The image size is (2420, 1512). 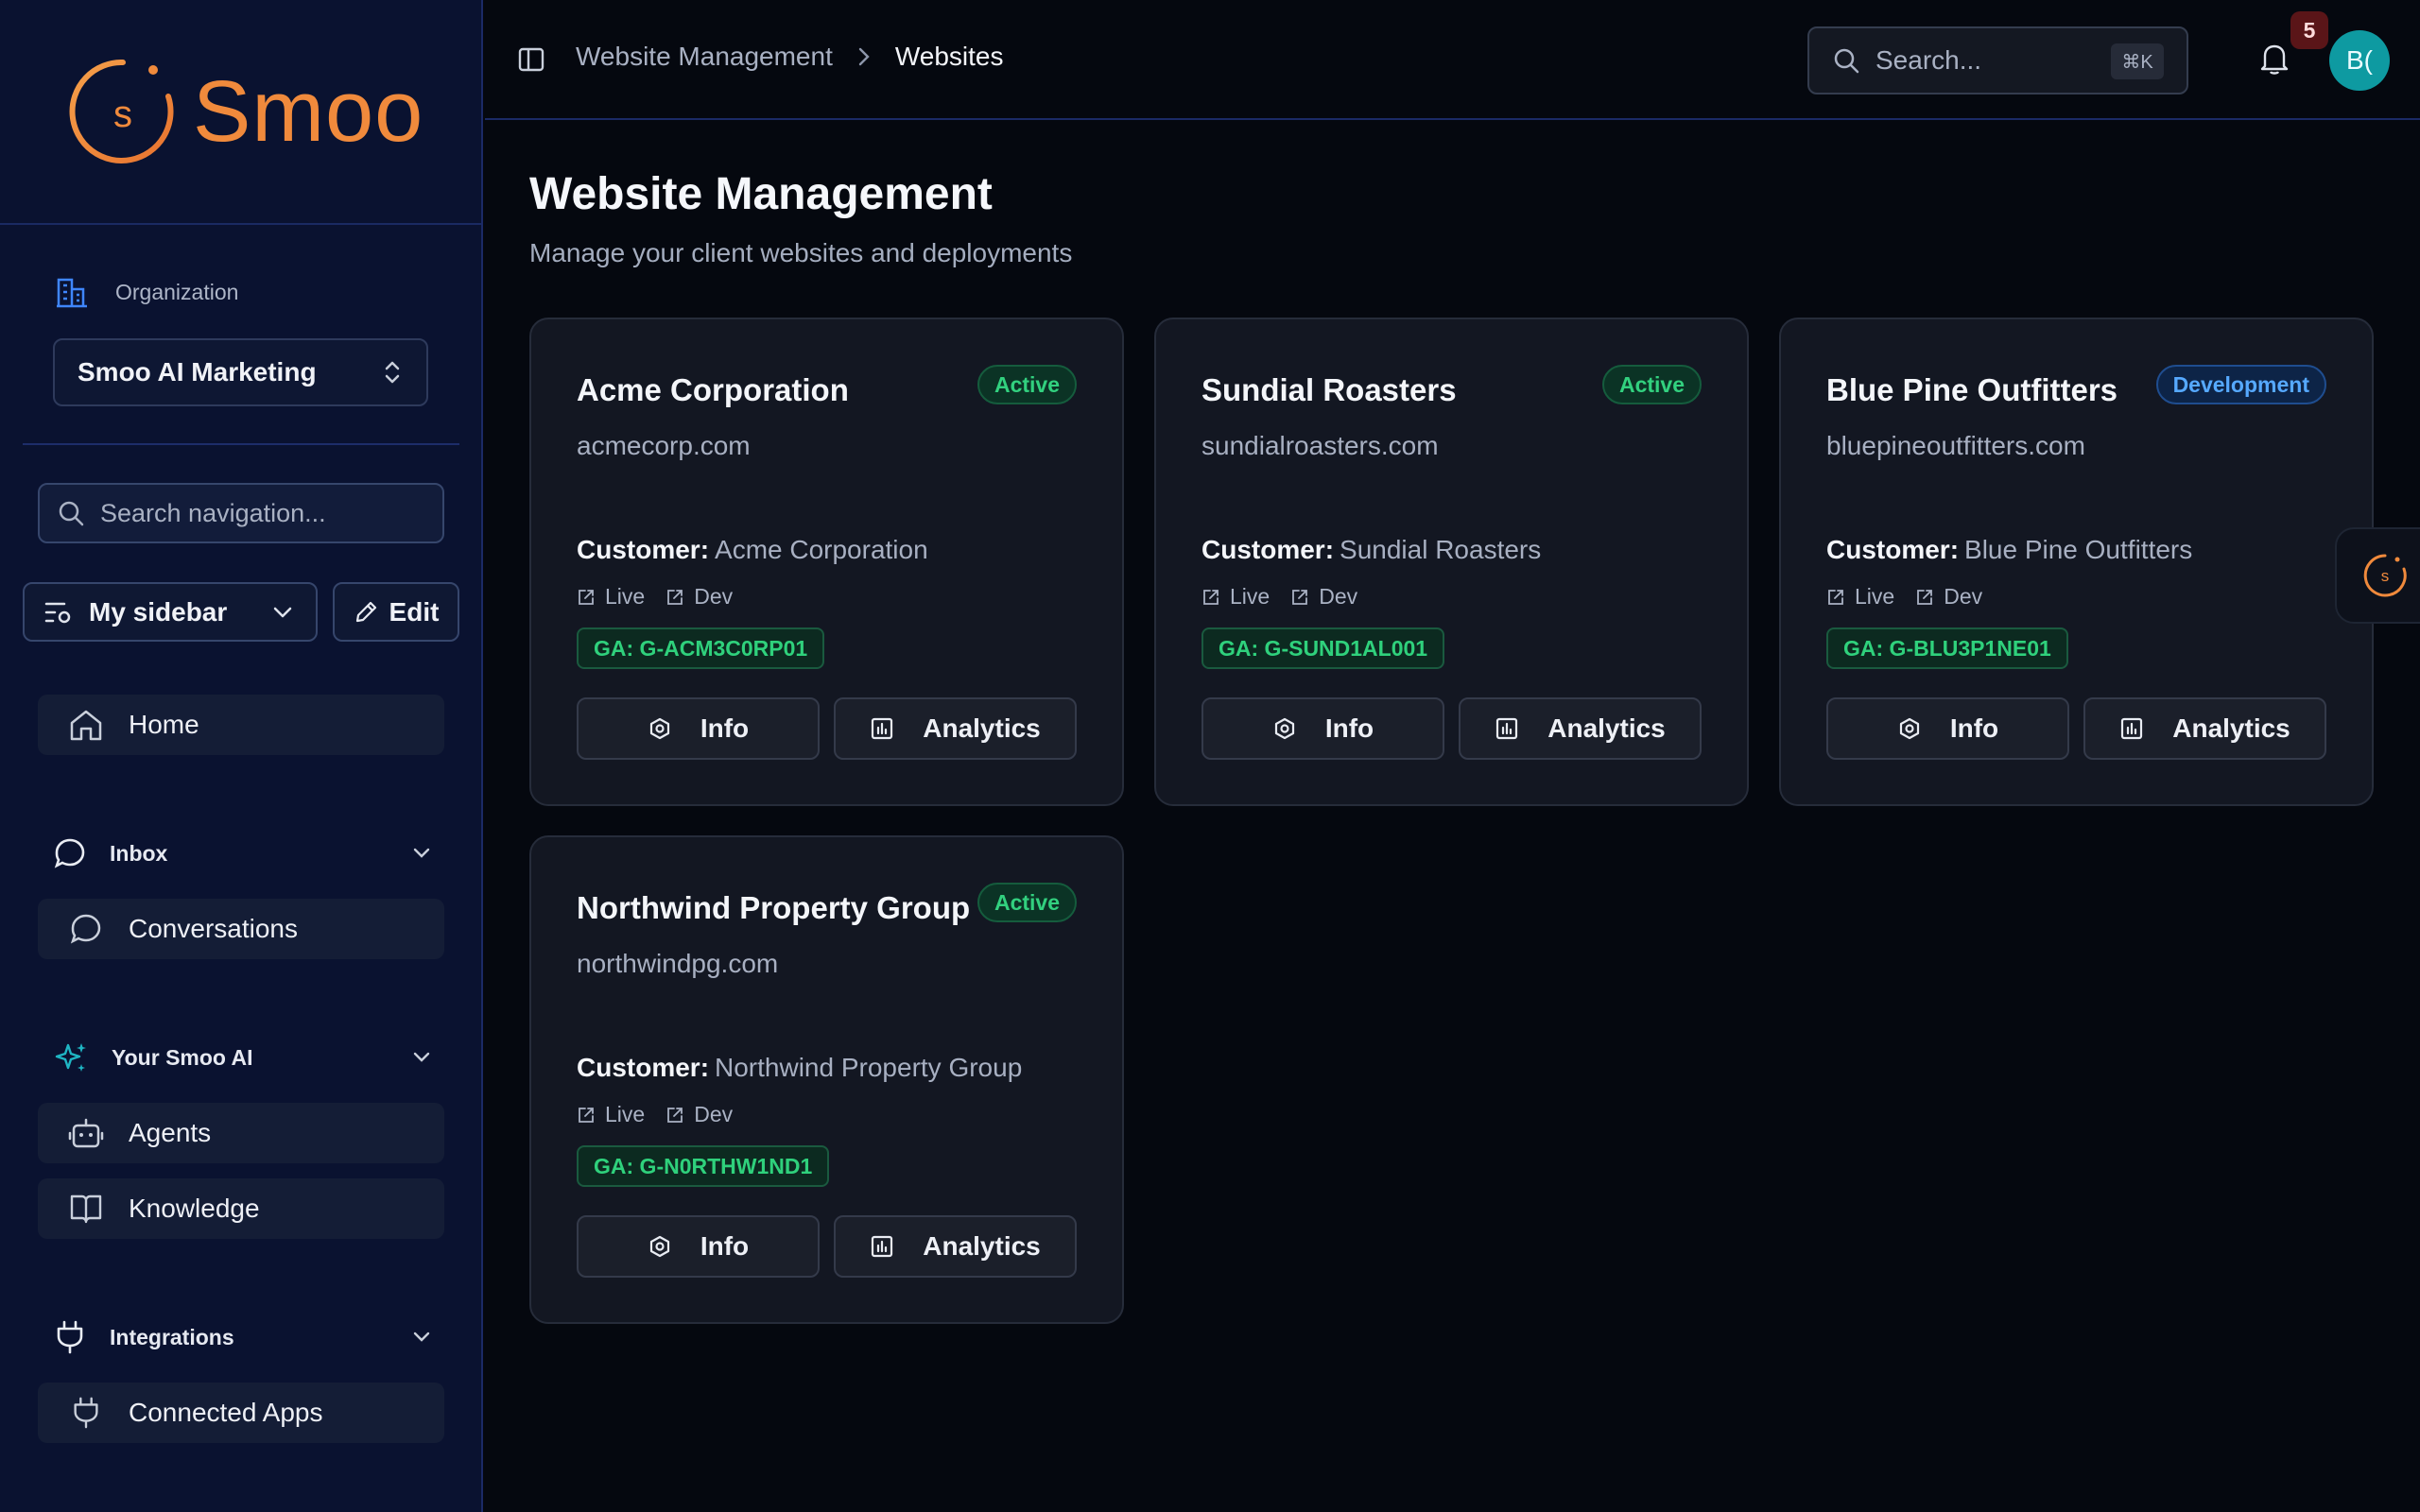 What do you see at coordinates (392, 372) in the screenshot?
I see `chevron-up-down-icon` at bounding box center [392, 372].